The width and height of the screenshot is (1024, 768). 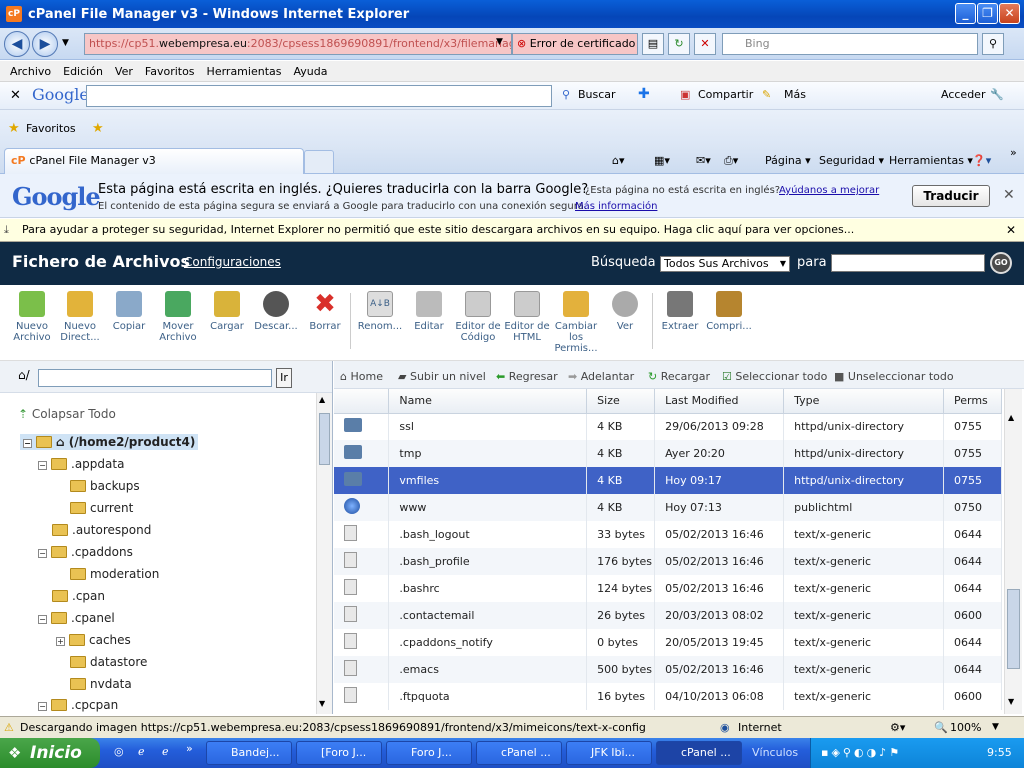 I want to click on security-menu: Seguridad ▾, so click(x=851, y=160).